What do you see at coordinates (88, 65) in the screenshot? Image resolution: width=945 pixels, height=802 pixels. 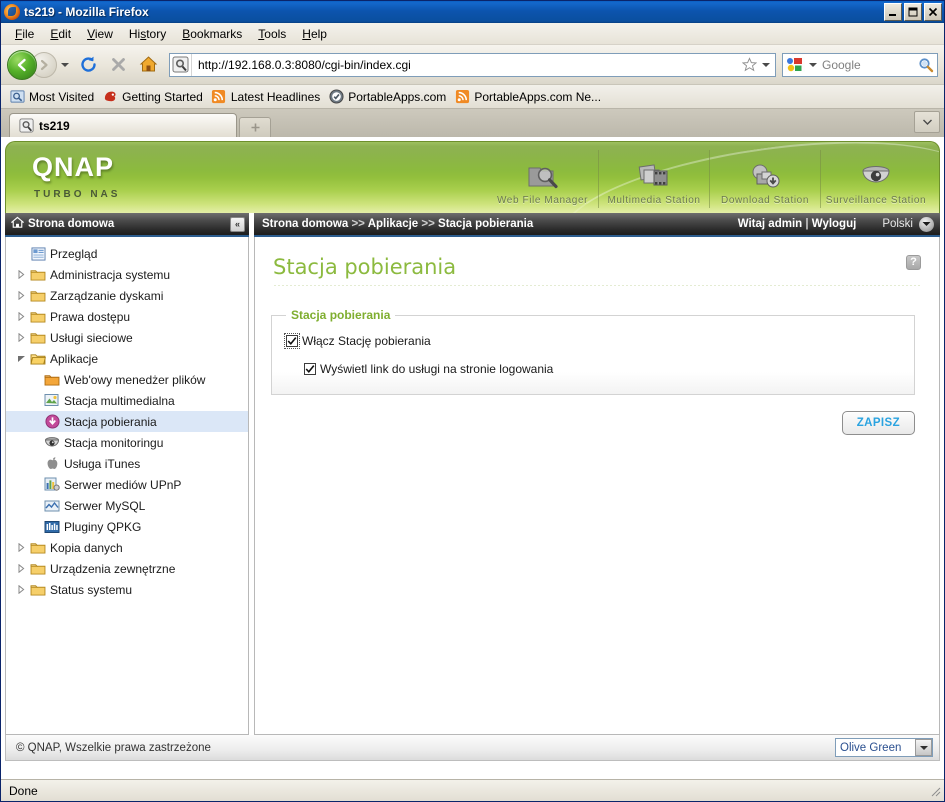 I see `reload-button` at bounding box center [88, 65].